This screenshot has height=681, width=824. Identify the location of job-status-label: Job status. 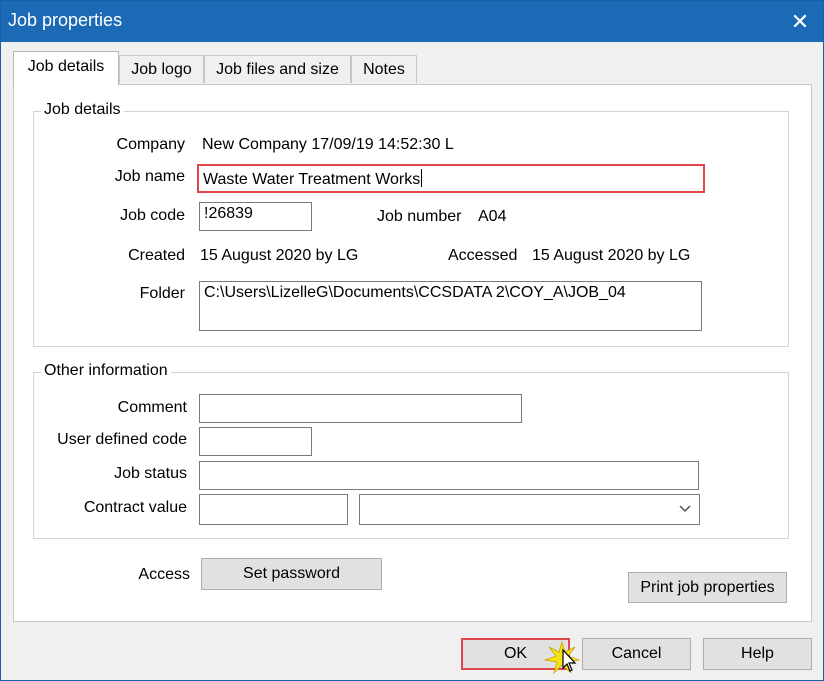
(150, 473).